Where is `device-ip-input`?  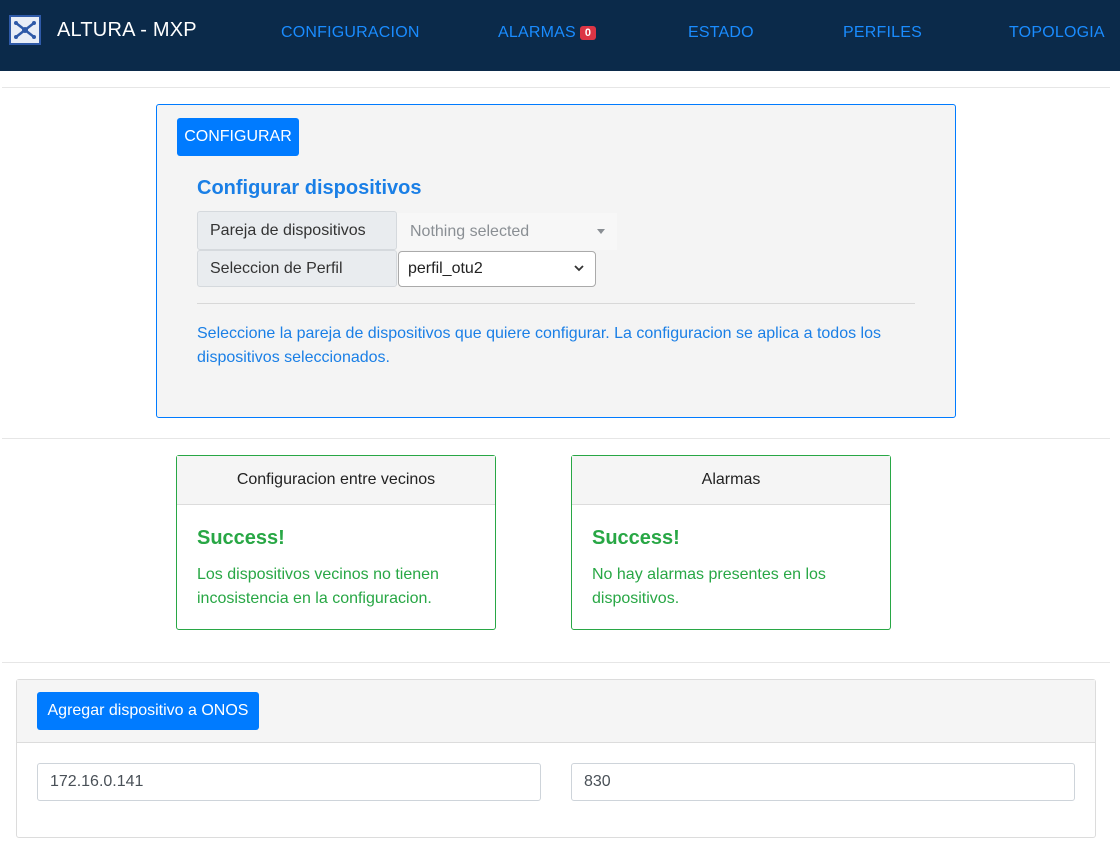 device-ip-input is located at coordinates (289, 782).